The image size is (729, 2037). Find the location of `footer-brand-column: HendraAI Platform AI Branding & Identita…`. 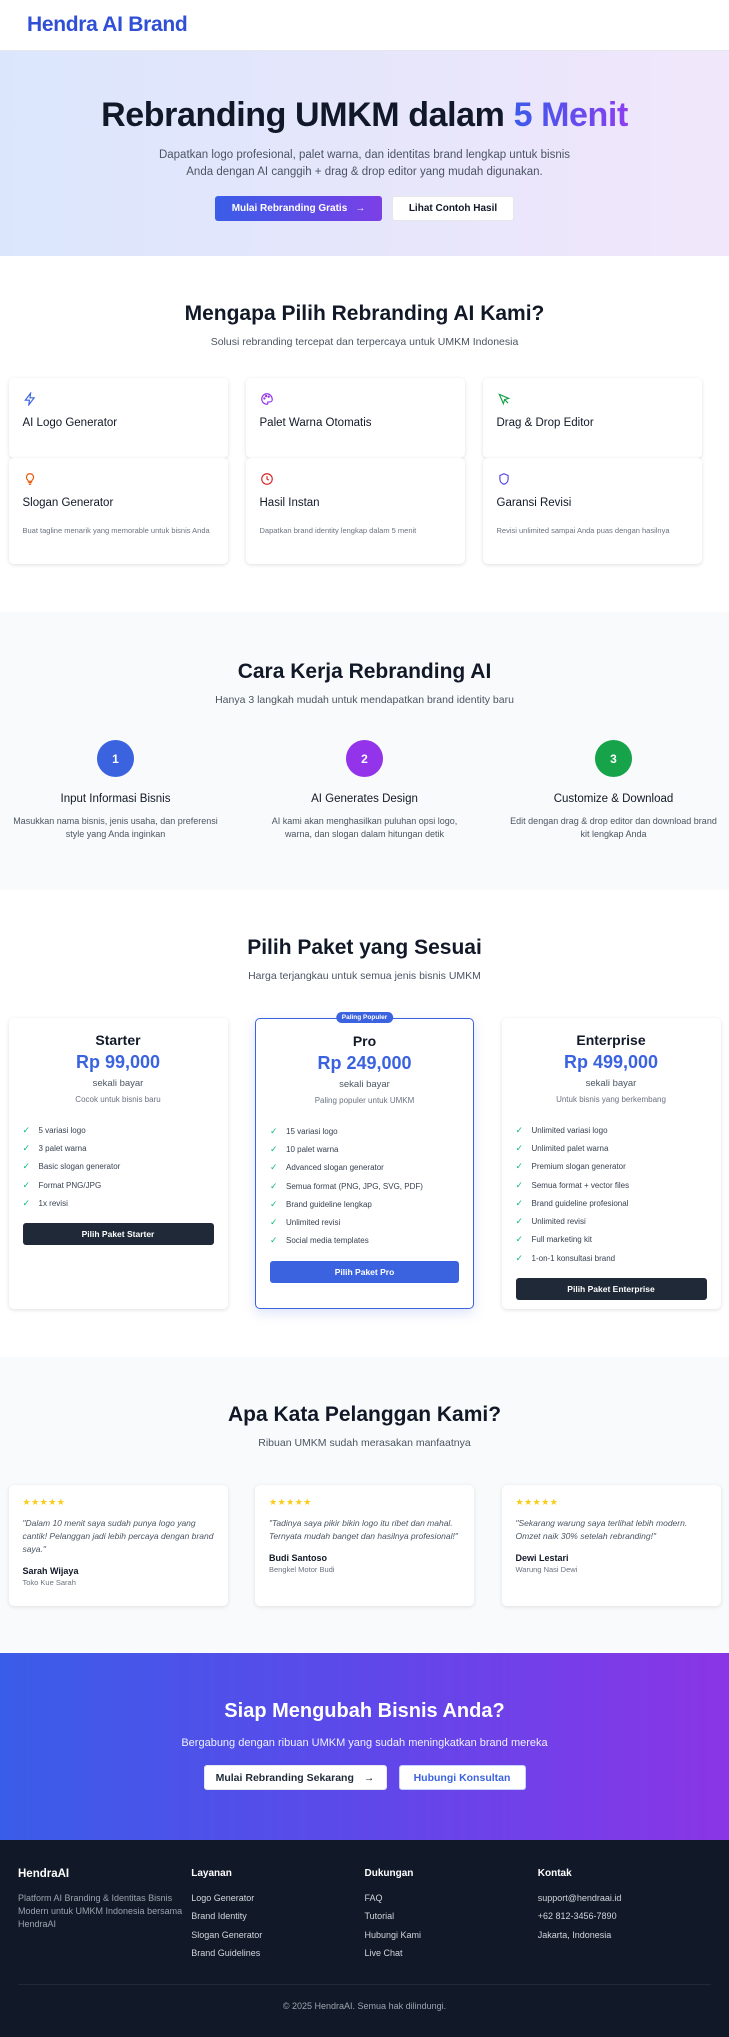

footer-brand-column: HendraAI Platform AI Branding & Identita… is located at coordinates (104, 1915).